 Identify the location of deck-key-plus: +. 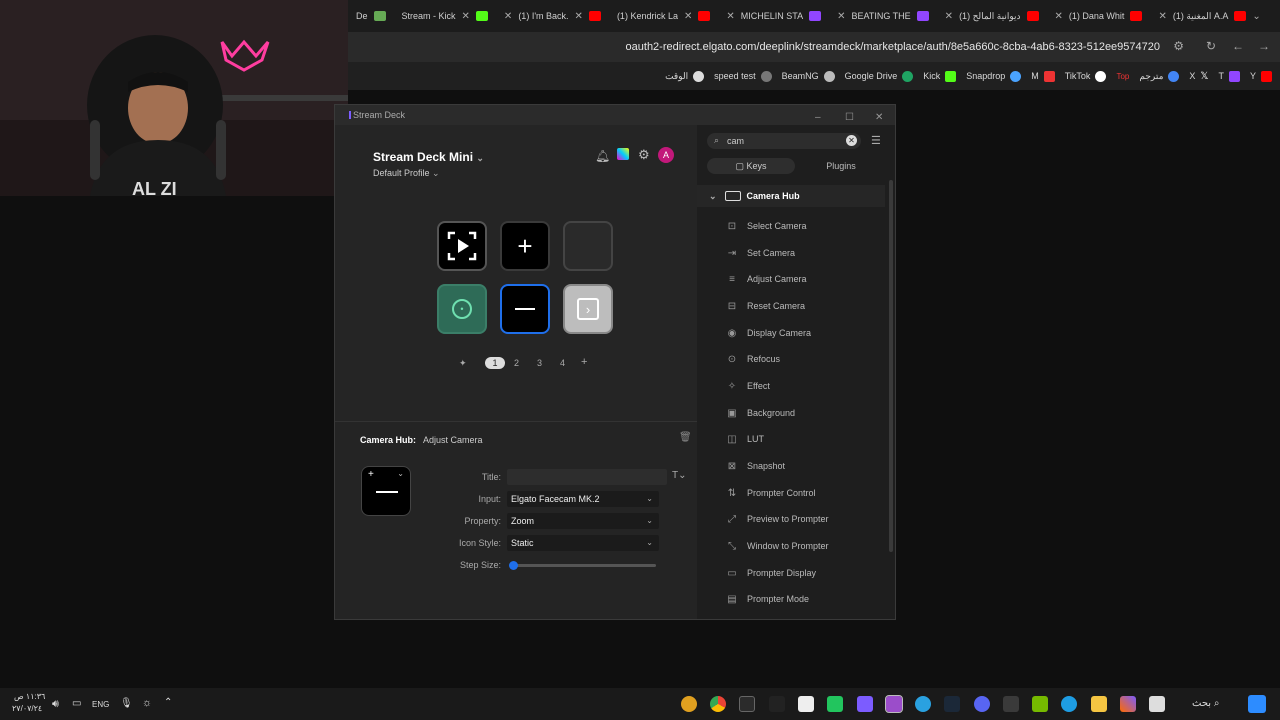
(525, 246).